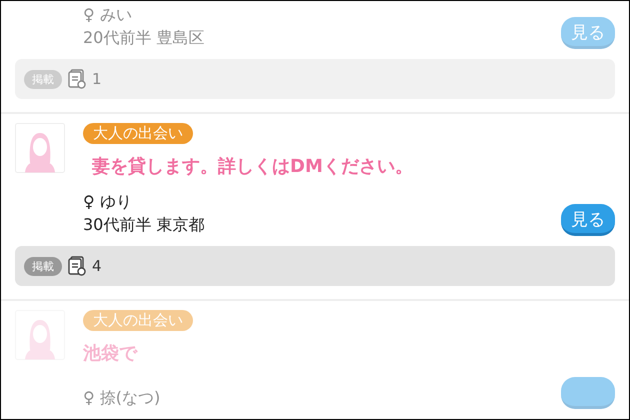 The width and height of the screenshot is (630, 420). I want to click on post-count: 4, so click(97, 266).